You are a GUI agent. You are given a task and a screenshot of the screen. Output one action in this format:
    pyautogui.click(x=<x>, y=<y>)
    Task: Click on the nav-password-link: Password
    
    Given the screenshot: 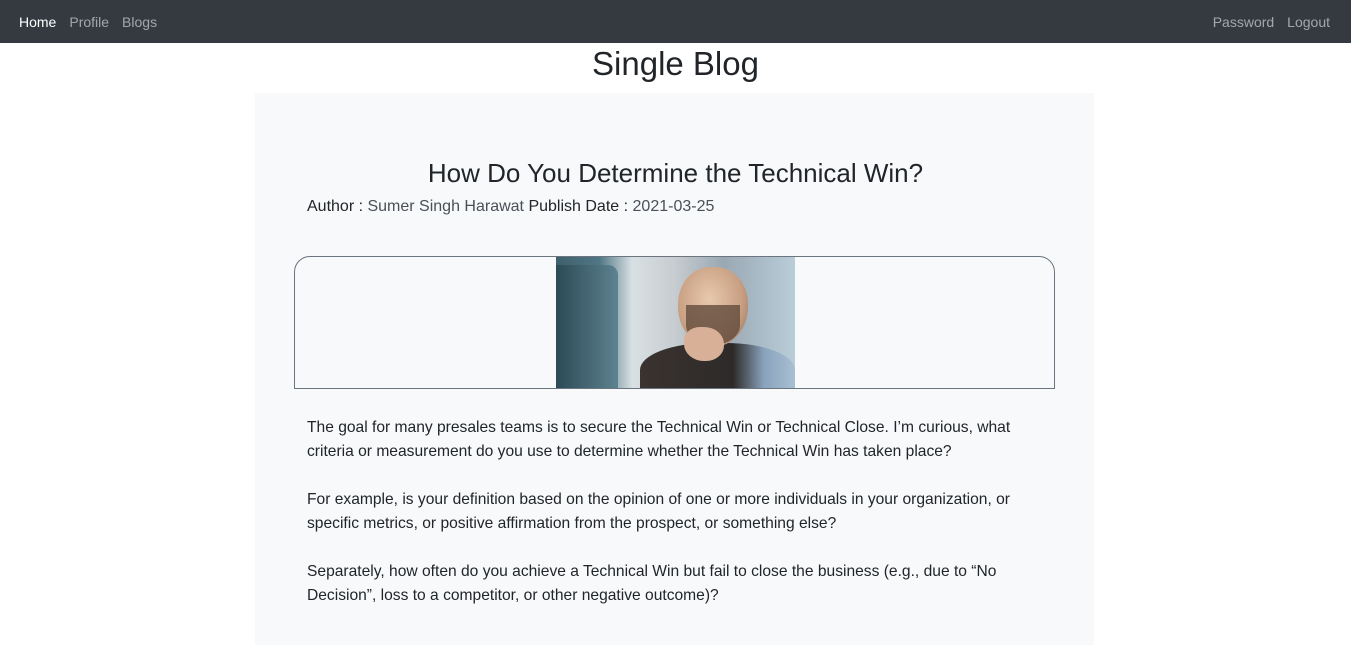 What is the action you would take?
    pyautogui.click(x=1243, y=22)
    